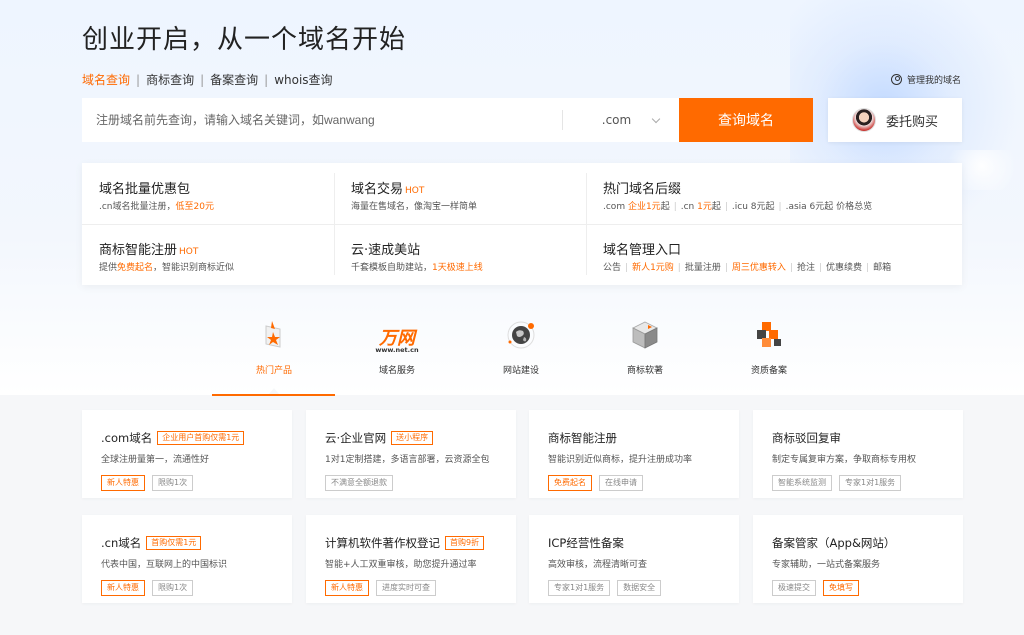  I want to click on tab-domain-search: 域名查询, so click(106, 79).